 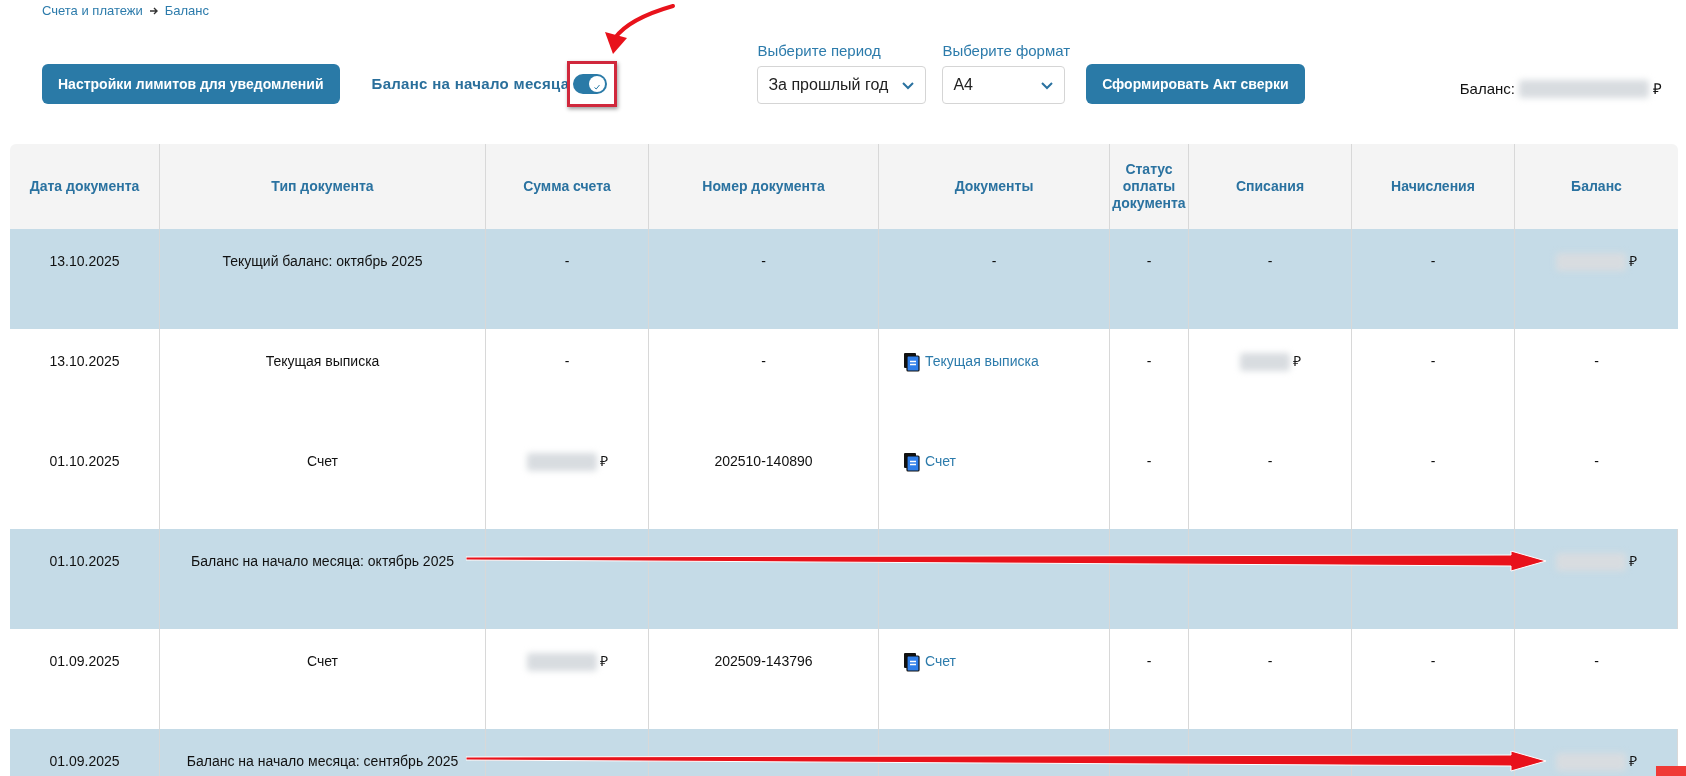 What do you see at coordinates (640, 29) in the screenshot?
I see `annotation-arrow` at bounding box center [640, 29].